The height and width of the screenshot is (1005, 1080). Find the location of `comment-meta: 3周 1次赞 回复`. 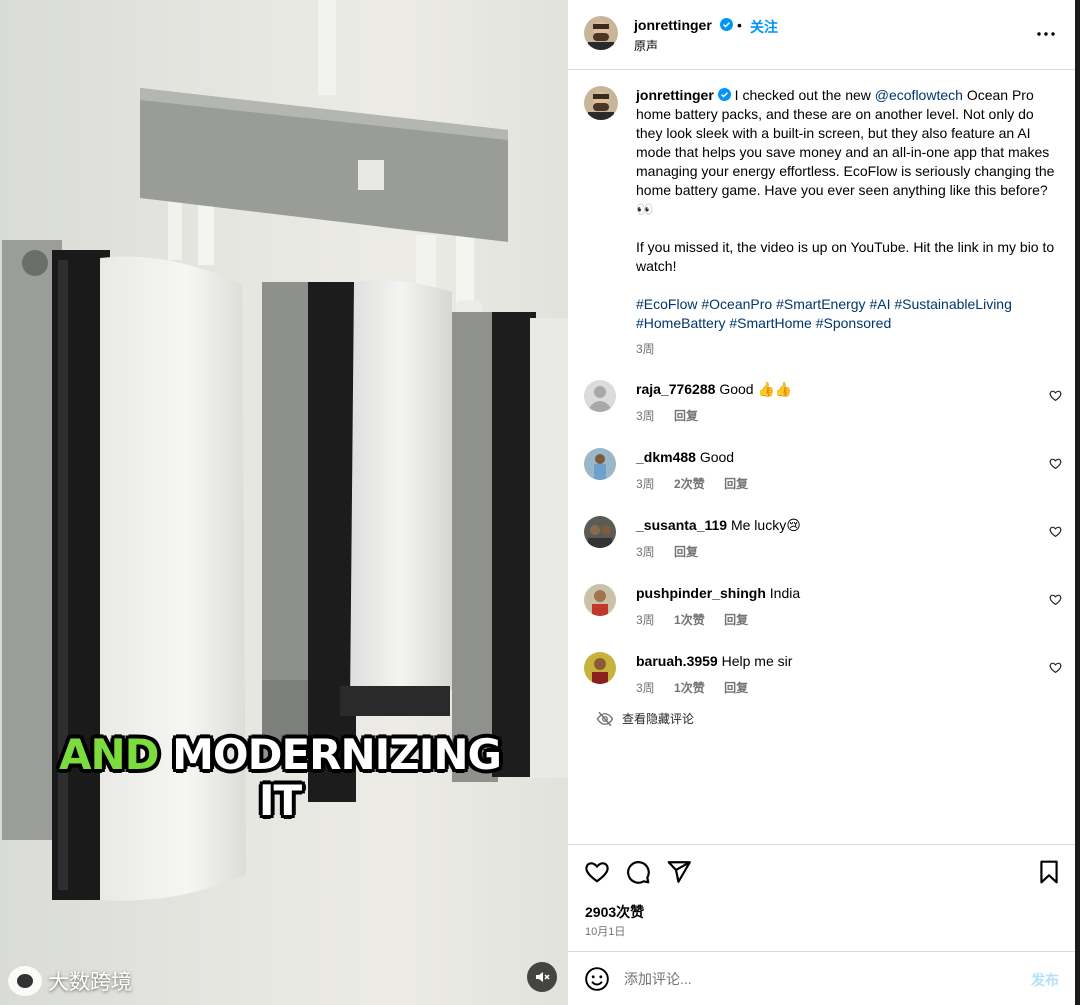

comment-meta: 3周 1次赞 回复 is located at coordinates (700, 687).